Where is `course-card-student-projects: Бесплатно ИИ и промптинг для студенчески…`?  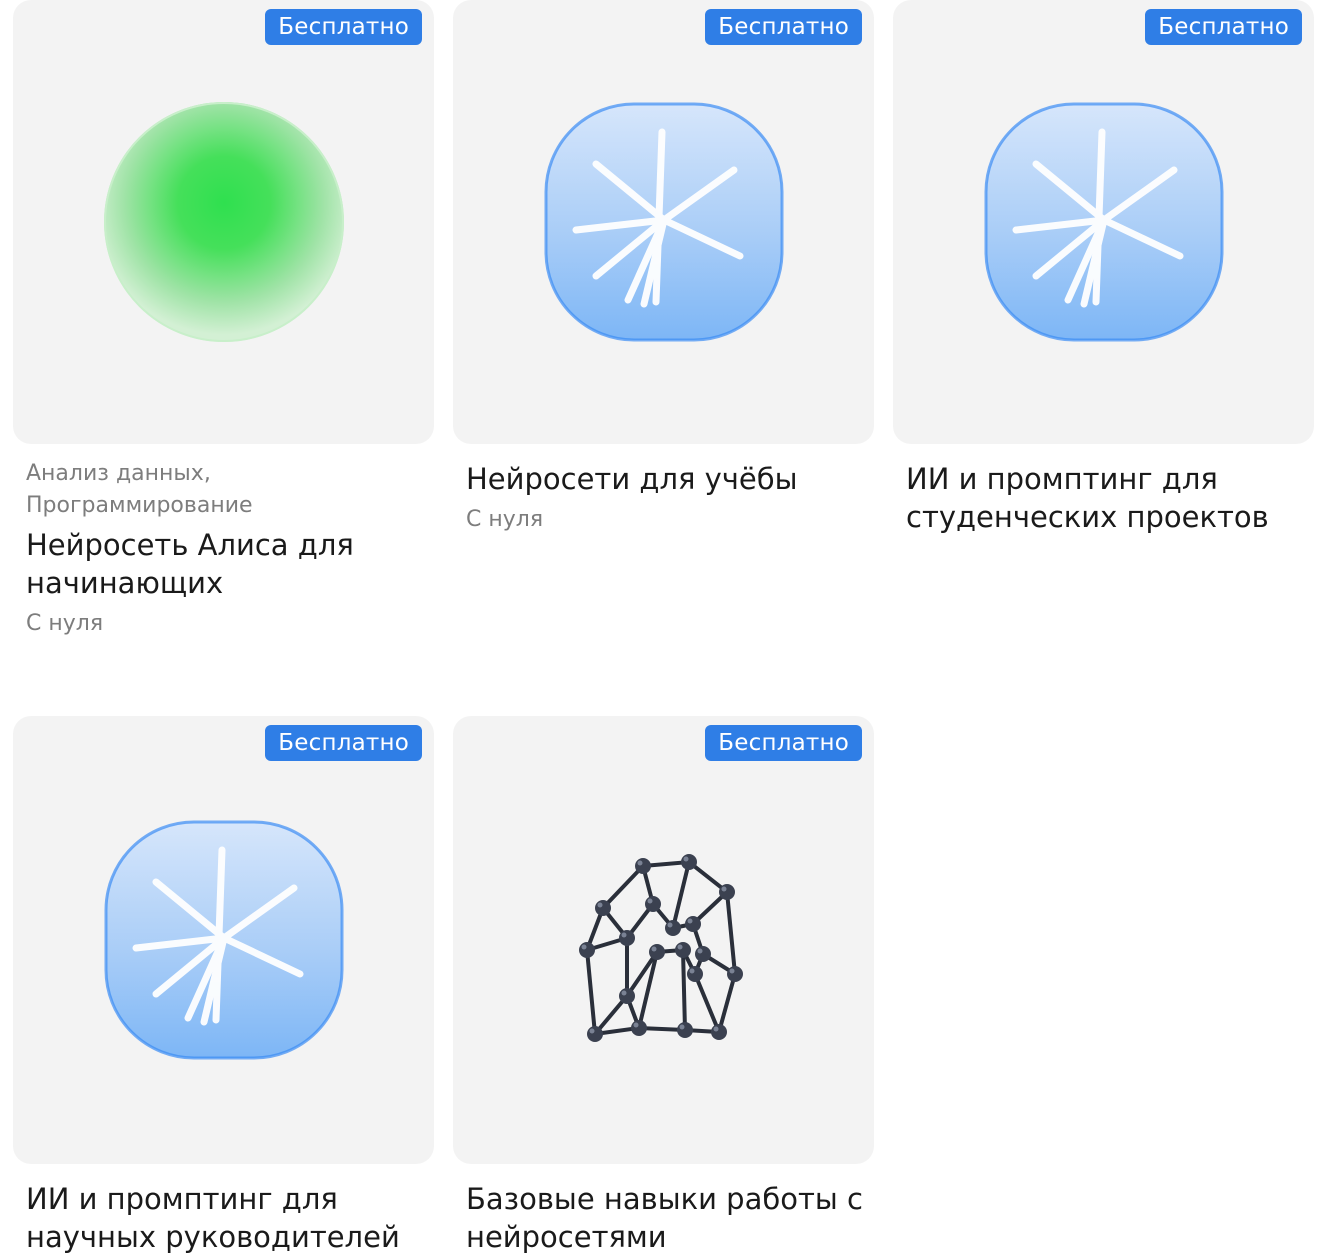 course-card-student-projects: Бесплатно ИИ и промптинг для студенчески… is located at coordinates (1103, 268).